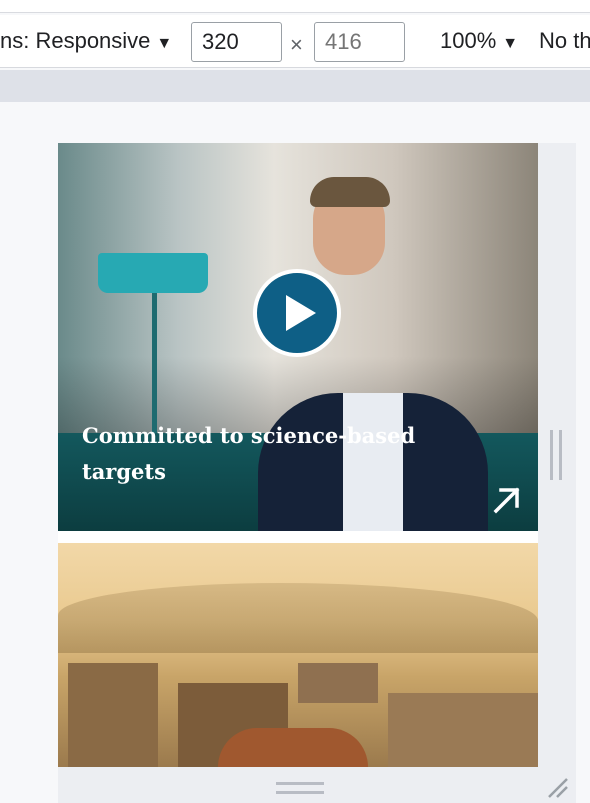 Image resolution: width=590 pixels, height=803 pixels. I want to click on zoom-dropdown: 100% ▼, so click(479, 41).